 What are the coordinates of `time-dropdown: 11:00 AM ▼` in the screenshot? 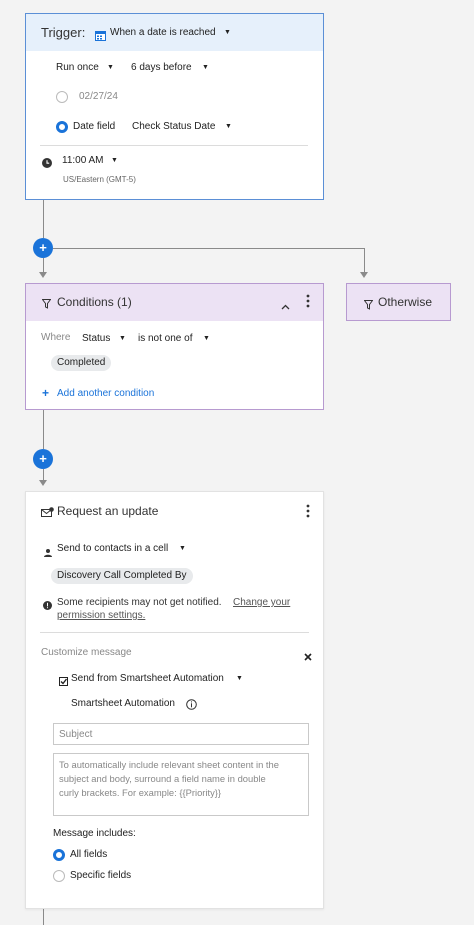 It's located at (92, 161).